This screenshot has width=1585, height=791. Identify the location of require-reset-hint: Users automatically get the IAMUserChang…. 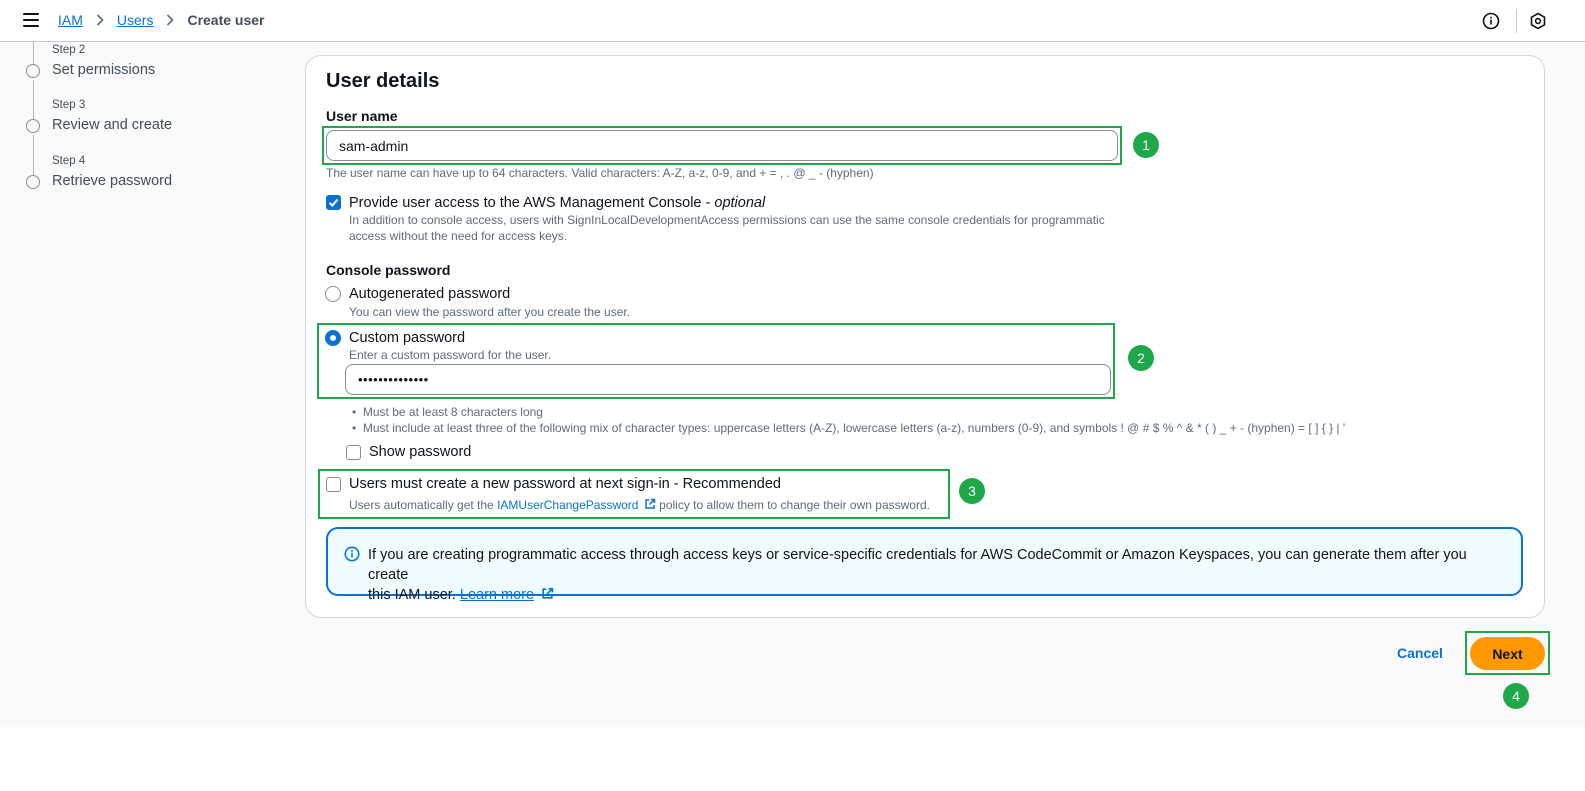
(639, 505).